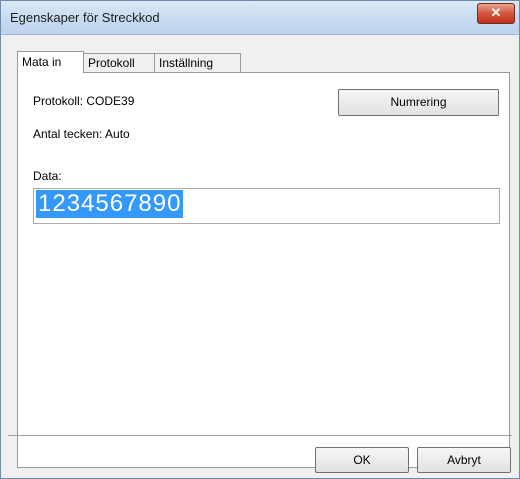  What do you see at coordinates (110, 204) in the screenshot?
I see `data-input-value: 1234567890` at bounding box center [110, 204].